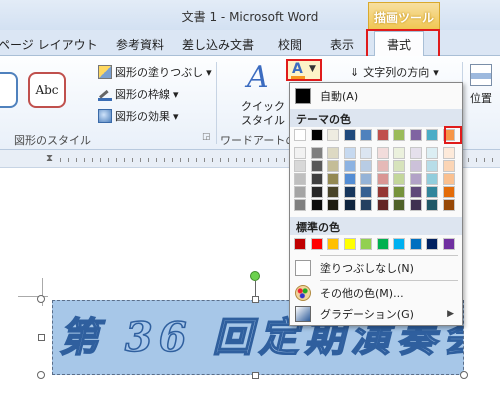 This screenshot has width=500, height=400. I want to click on resize-handle-bottom-right, so click(464, 375).